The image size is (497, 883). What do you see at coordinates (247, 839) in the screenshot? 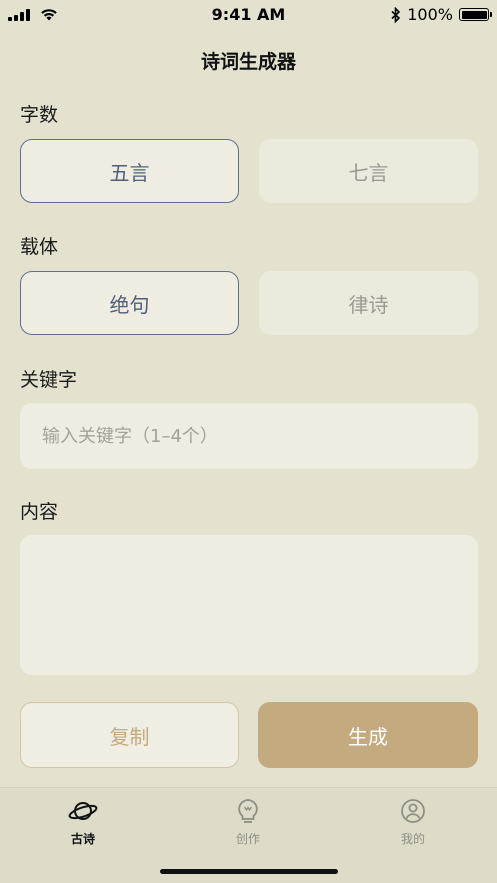
I see `tab-create-label: 创作` at bounding box center [247, 839].